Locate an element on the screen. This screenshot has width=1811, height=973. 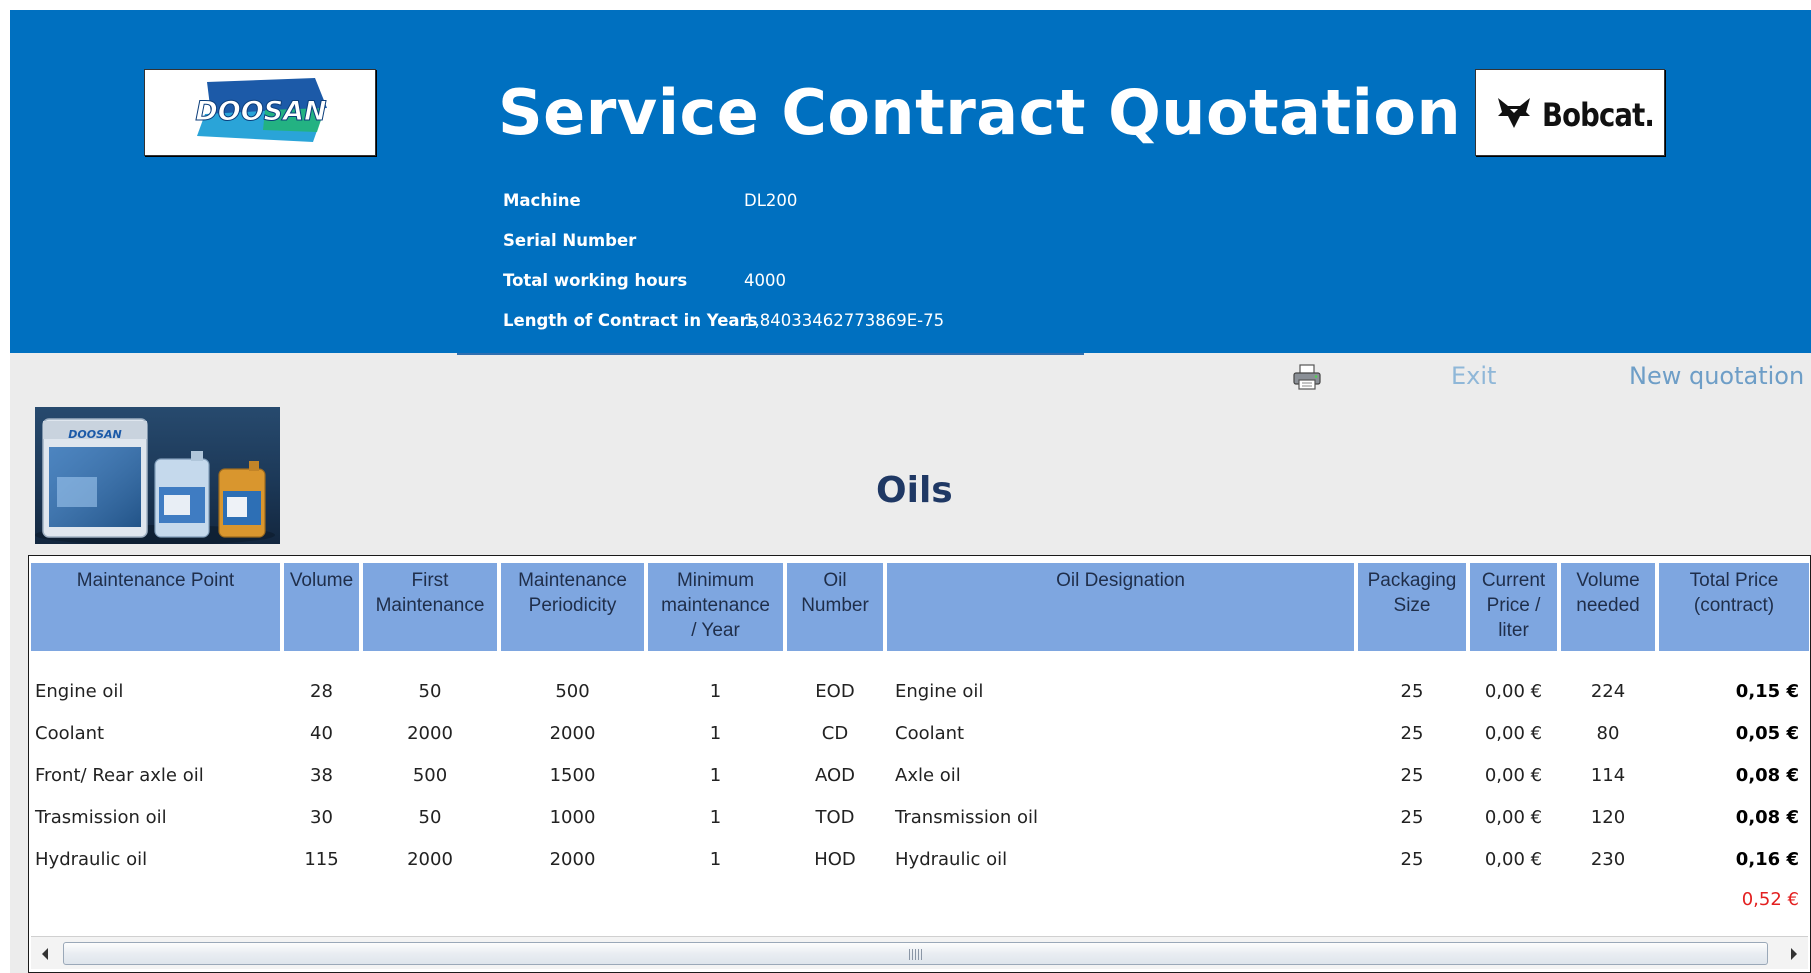
scrollbar-thumb is located at coordinates (915, 953).